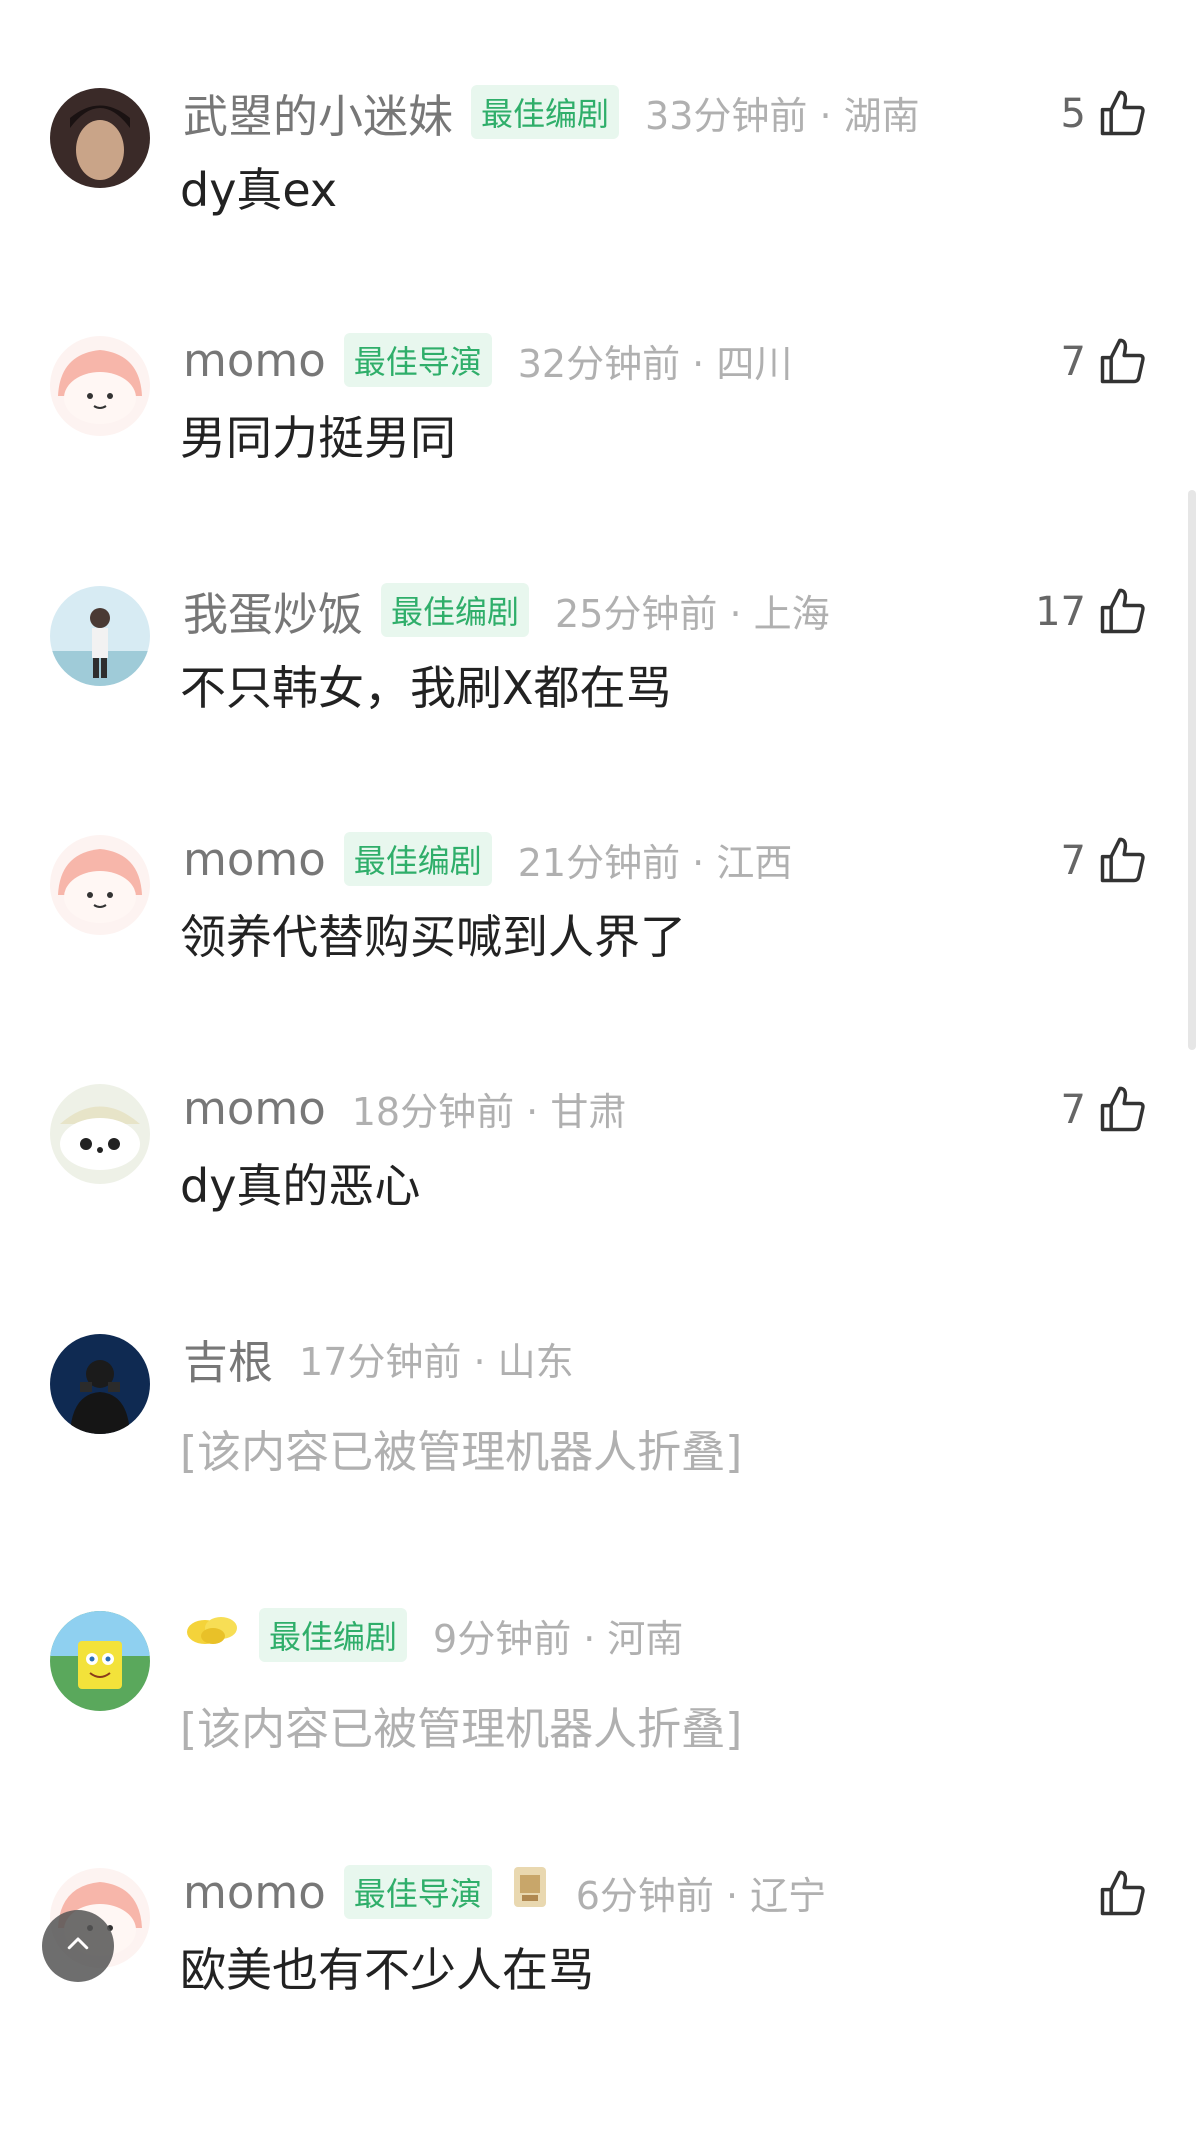 This screenshot has height=2140, width=1200. I want to click on comment-item: 吉根 17分钟前 · 山东 [该内容已被管理机器人折叠], so click(600, 1470).